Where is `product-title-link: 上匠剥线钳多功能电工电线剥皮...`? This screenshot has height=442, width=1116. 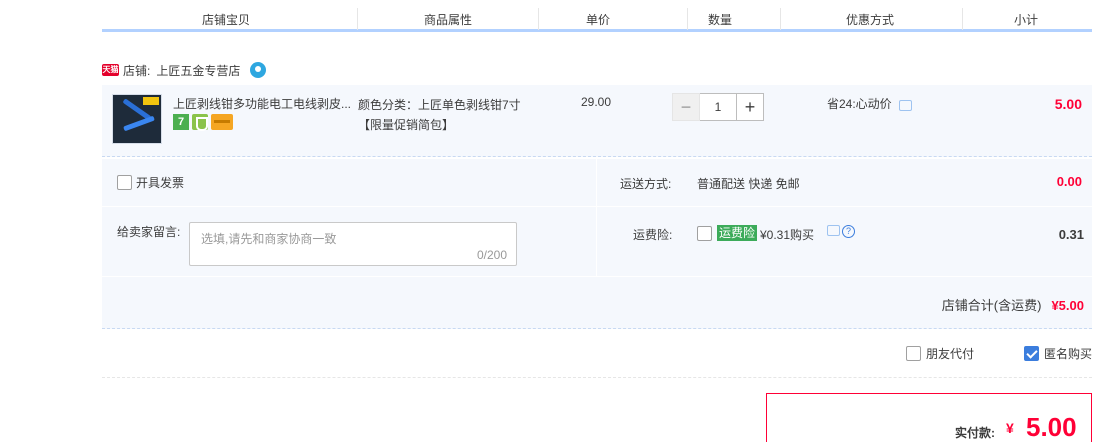
product-title-link: 上匠剥线钳多功能电工电线剥皮... is located at coordinates (263, 103).